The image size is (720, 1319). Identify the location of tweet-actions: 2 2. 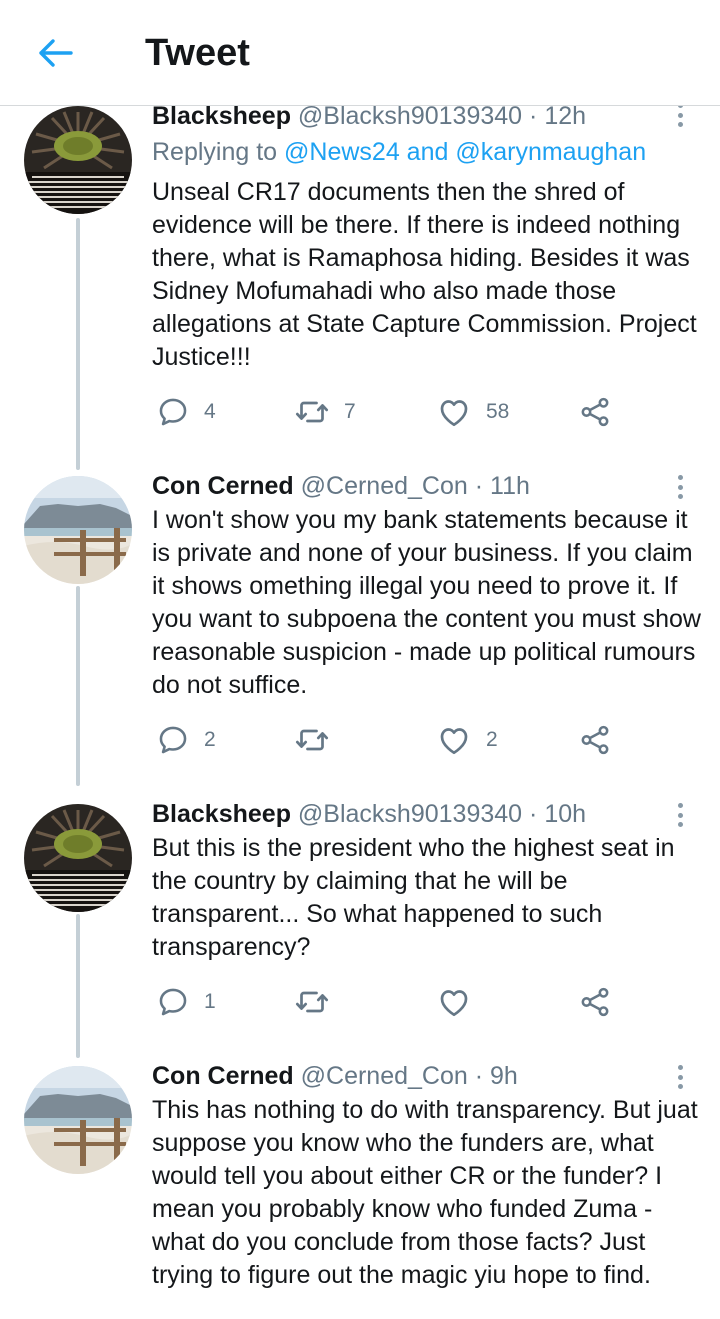
(387, 740).